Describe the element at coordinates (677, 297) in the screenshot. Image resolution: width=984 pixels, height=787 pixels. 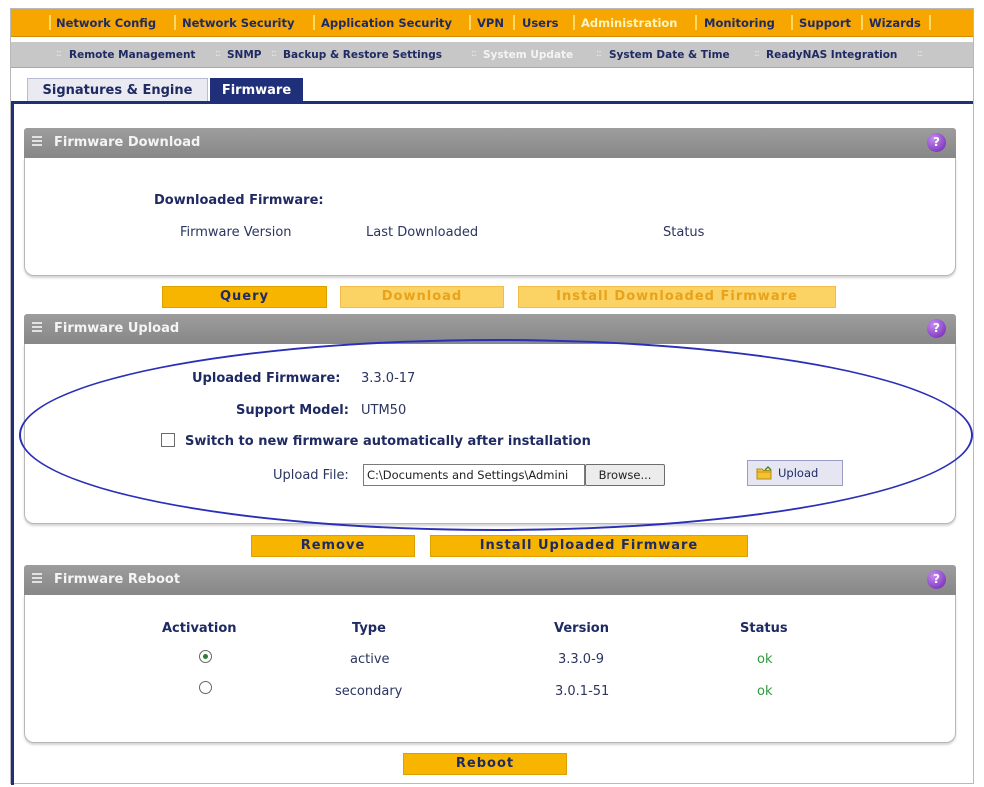
I see `install-downloaded-firmware-button: Install Downloaded Firmware` at that location.